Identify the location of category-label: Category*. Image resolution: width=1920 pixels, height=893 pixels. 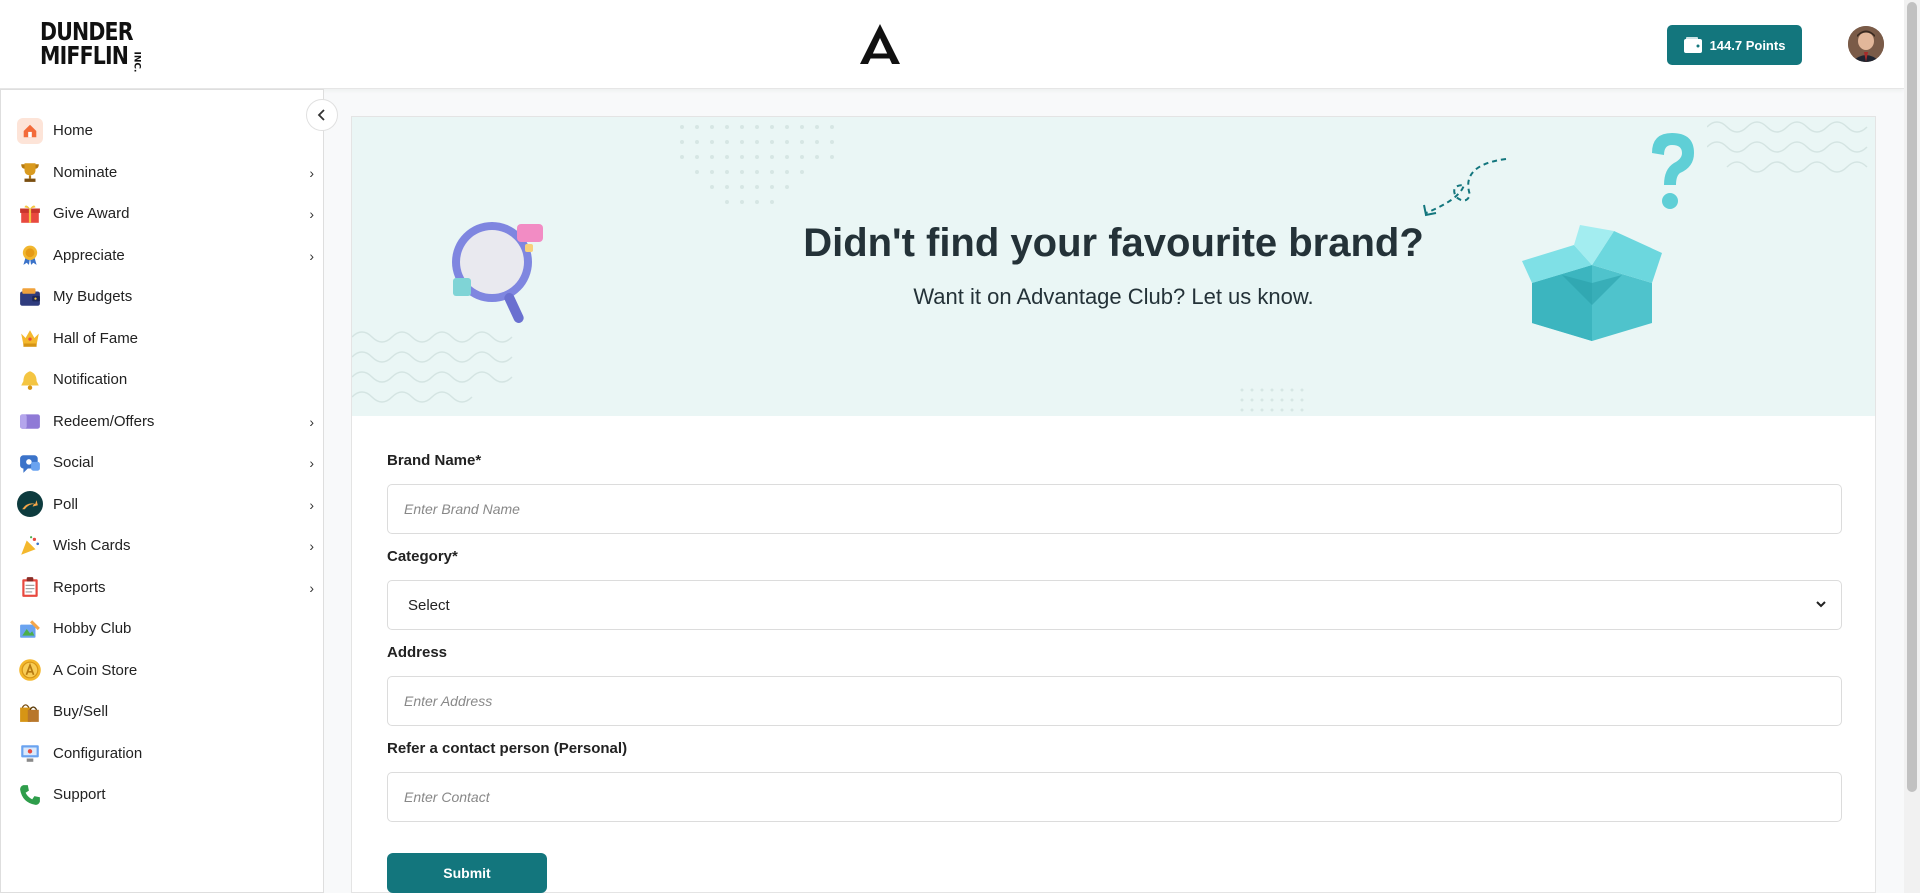
(422, 556).